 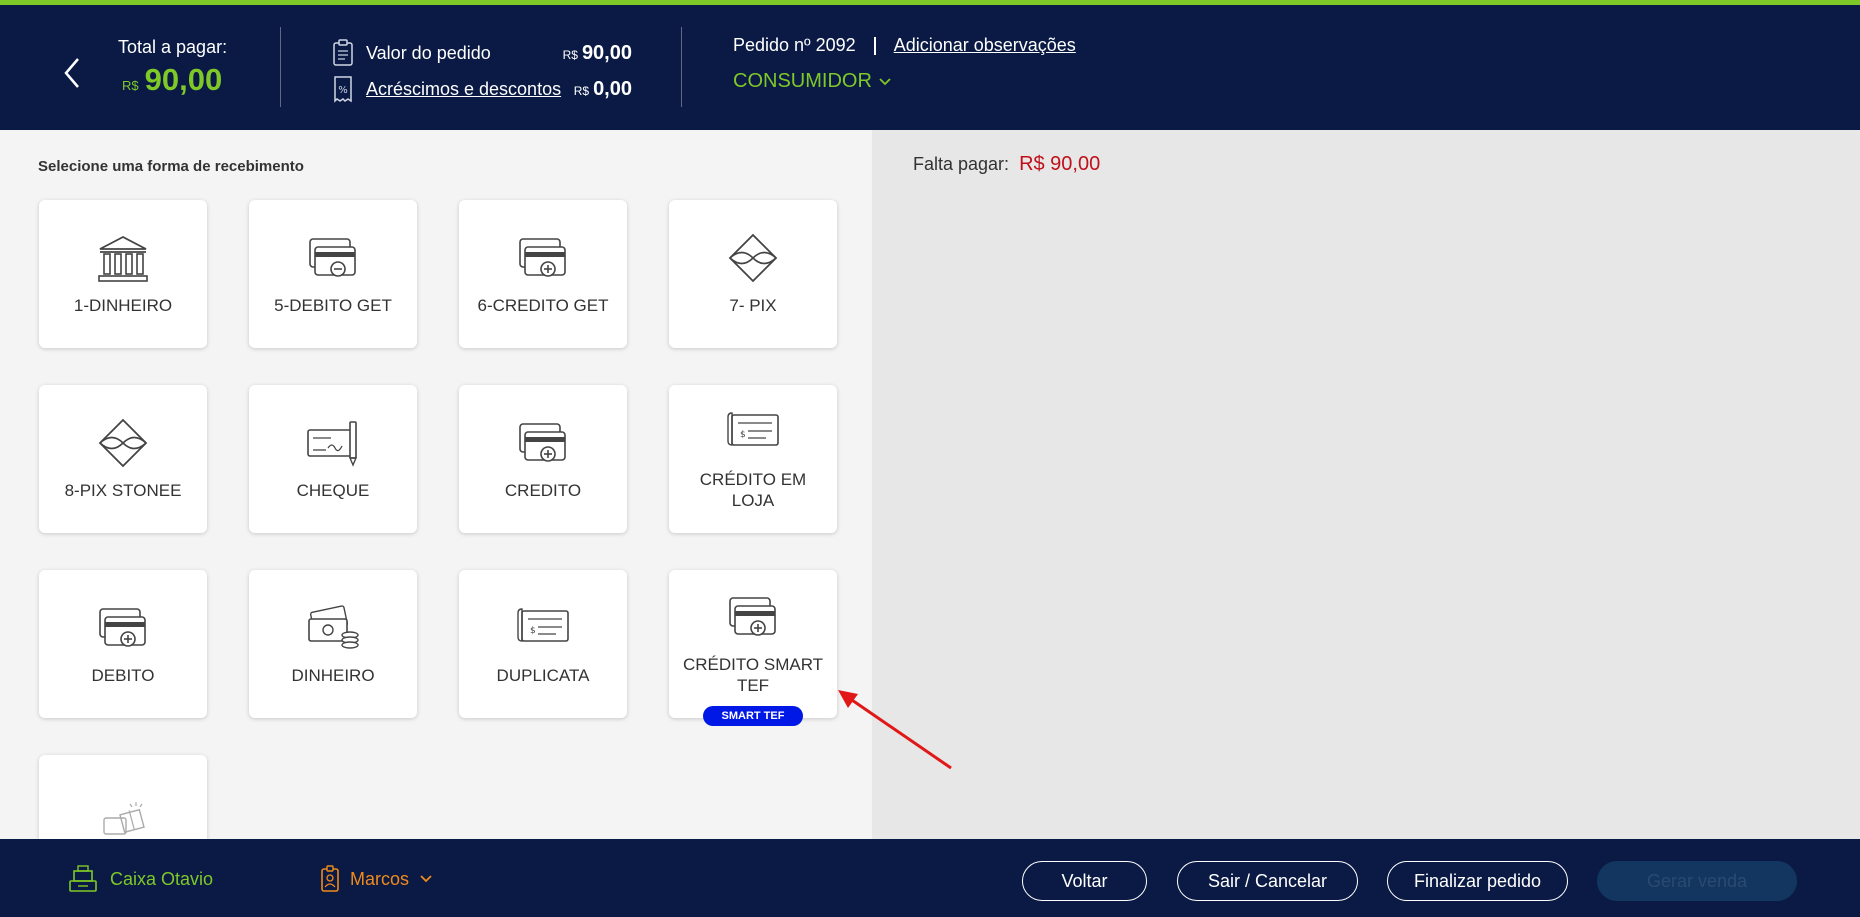 I want to click on sair-cancelar-button: Sair / Cancelar, so click(x=1267, y=881).